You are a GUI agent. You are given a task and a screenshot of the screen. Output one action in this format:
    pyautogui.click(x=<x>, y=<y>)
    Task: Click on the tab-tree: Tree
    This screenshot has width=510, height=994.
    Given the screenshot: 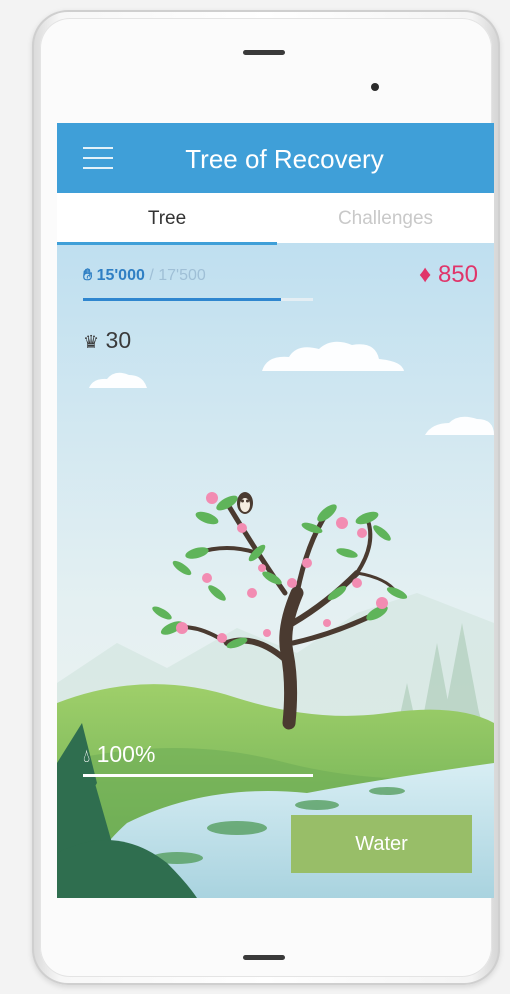 What is the action you would take?
    pyautogui.click(x=167, y=218)
    